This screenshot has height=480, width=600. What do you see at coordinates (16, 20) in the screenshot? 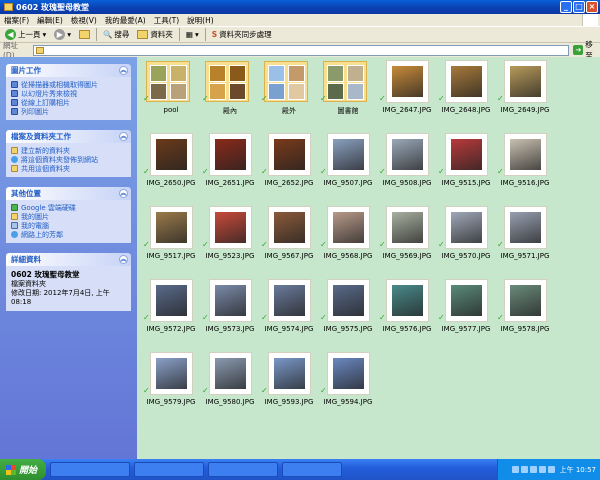
I see `menu-file: 檔案(F)` at bounding box center [16, 20].